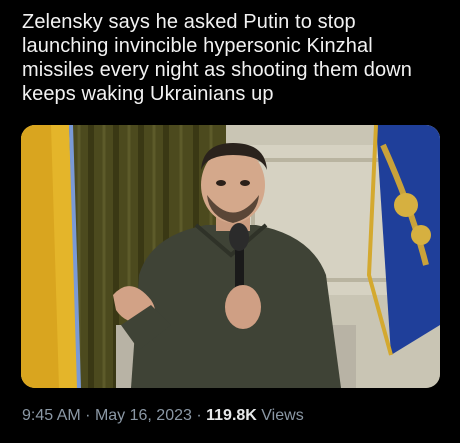 This screenshot has width=460, height=443. I want to click on views-label: Views, so click(282, 415).